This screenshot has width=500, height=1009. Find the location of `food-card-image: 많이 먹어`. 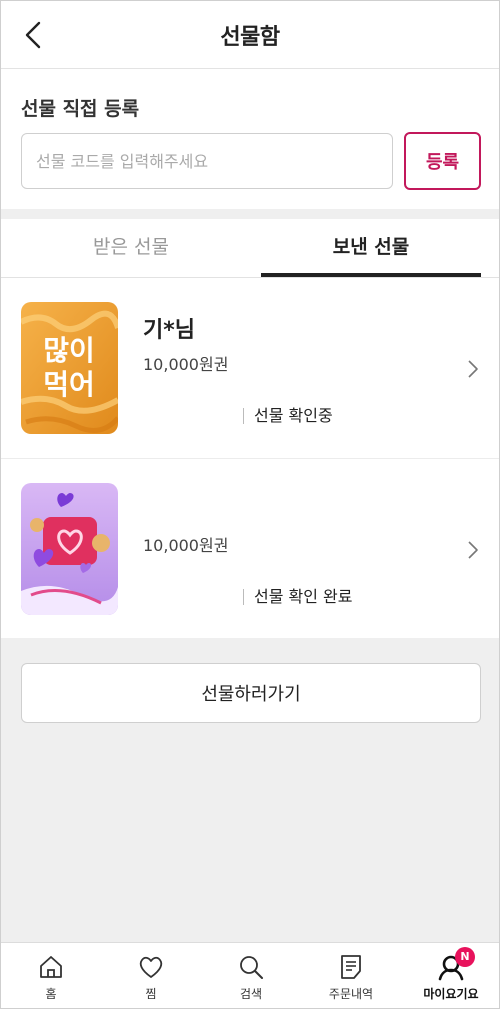

food-card-image: 많이 먹어 is located at coordinates (69, 368).